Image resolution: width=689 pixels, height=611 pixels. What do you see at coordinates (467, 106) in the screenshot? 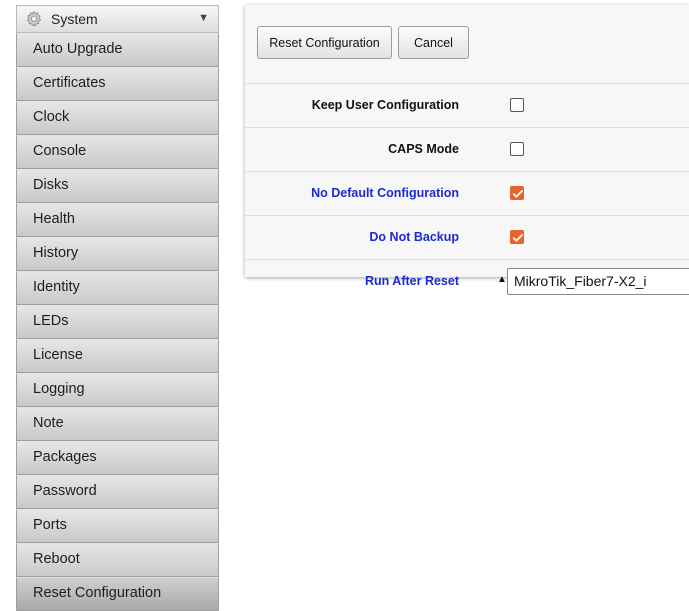
I see `form-row-keep-user-configuration: Keep User Configuration` at bounding box center [467, 106].